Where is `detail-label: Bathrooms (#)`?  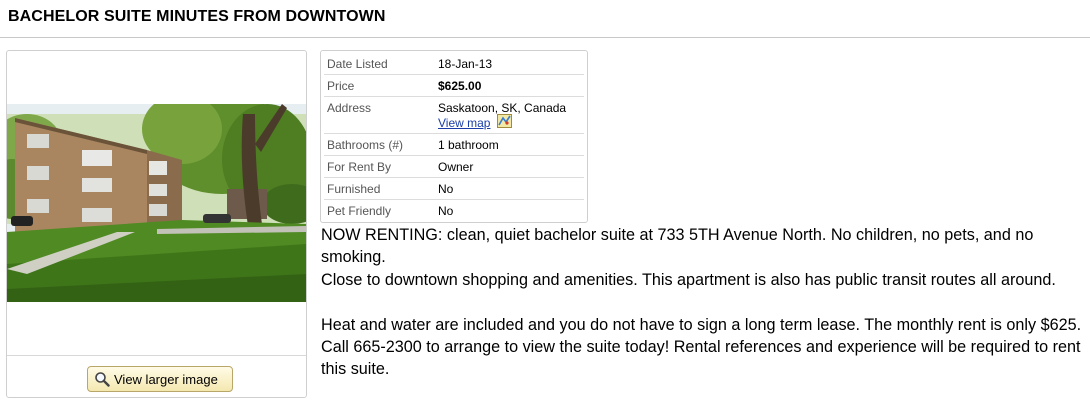 detail-label: Bathrooms (#) is located at coordinates (365, 145).